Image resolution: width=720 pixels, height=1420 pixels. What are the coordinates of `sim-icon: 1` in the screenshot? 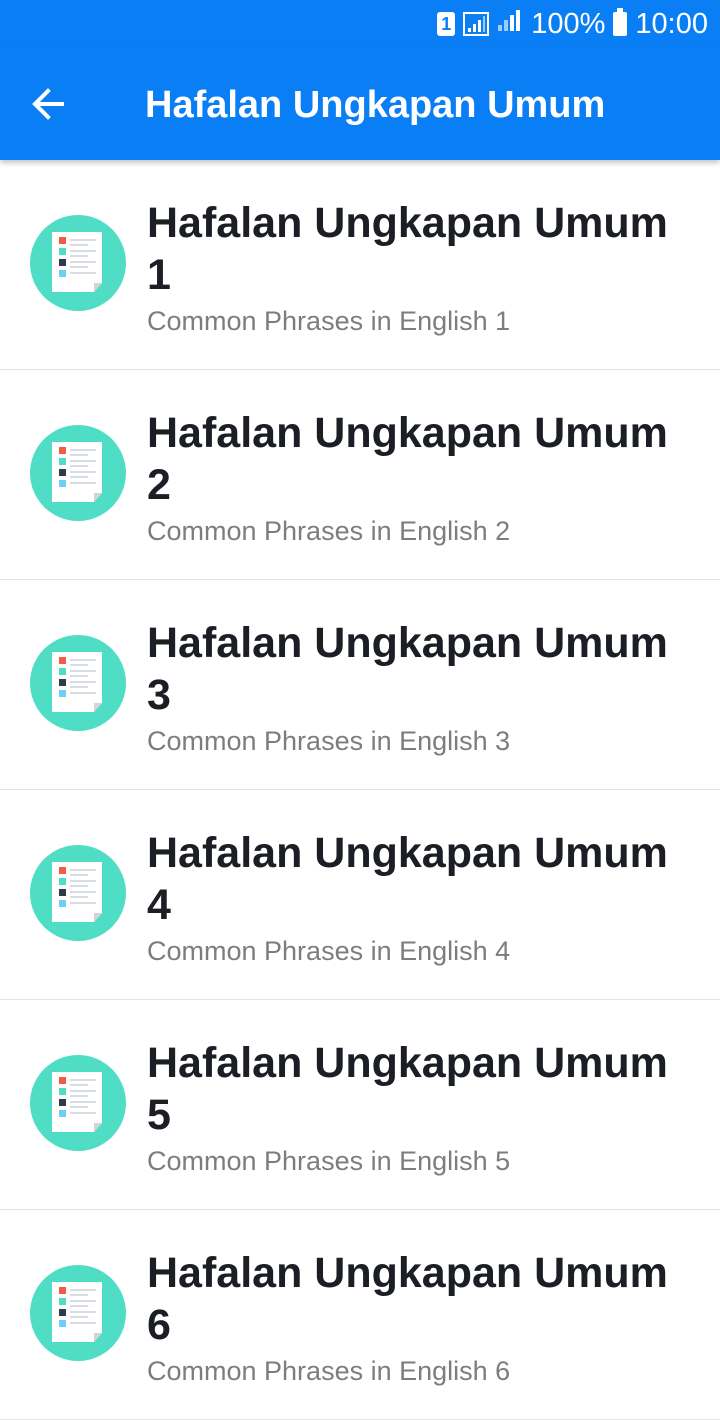 It's located at (446, 24).